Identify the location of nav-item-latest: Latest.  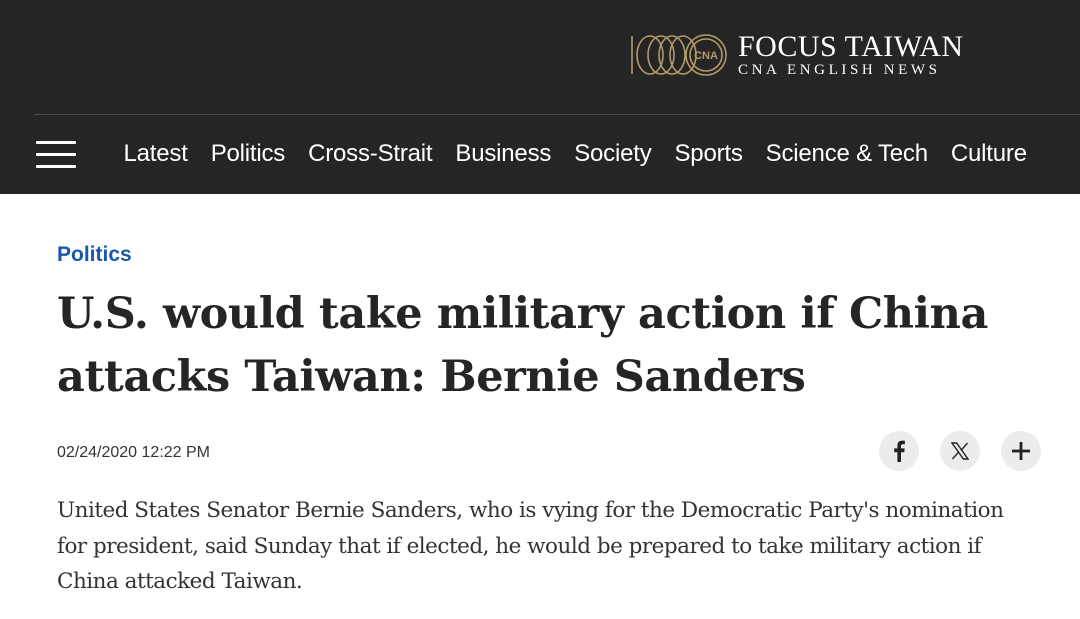
(155, 154).